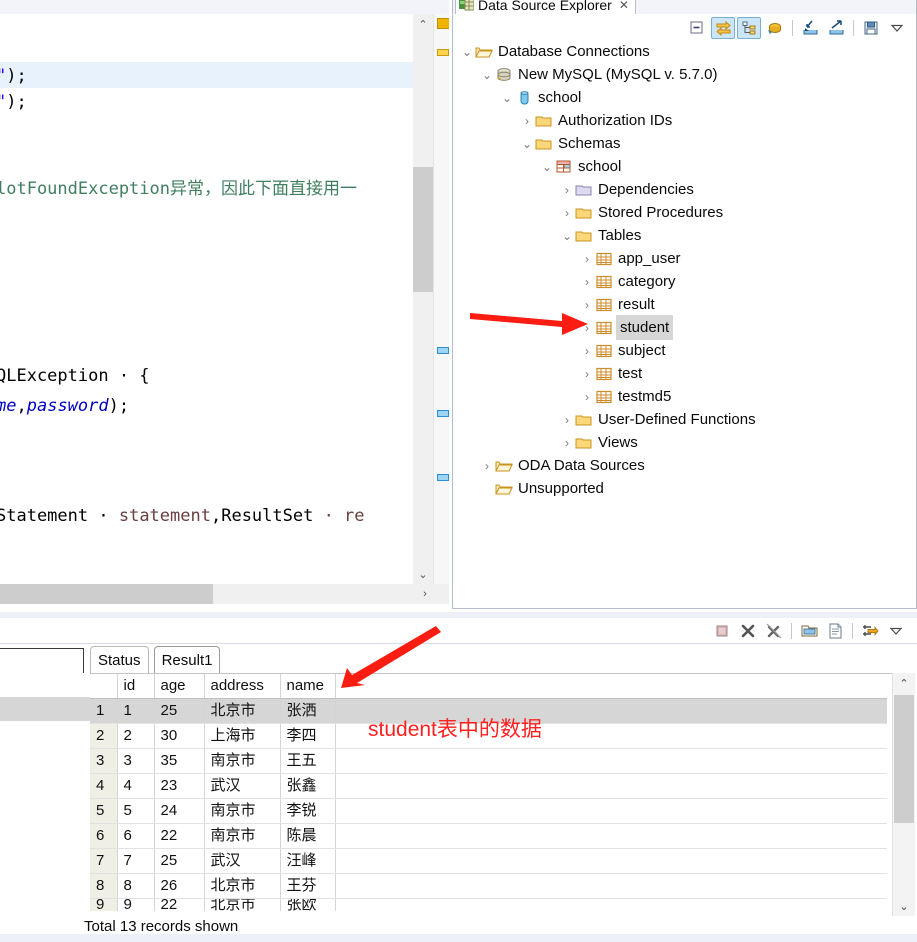 This screenshot has height=942, width=917. Describe the element at coordinates (104, 686) in the screenshot. I see `column-header` at that location.